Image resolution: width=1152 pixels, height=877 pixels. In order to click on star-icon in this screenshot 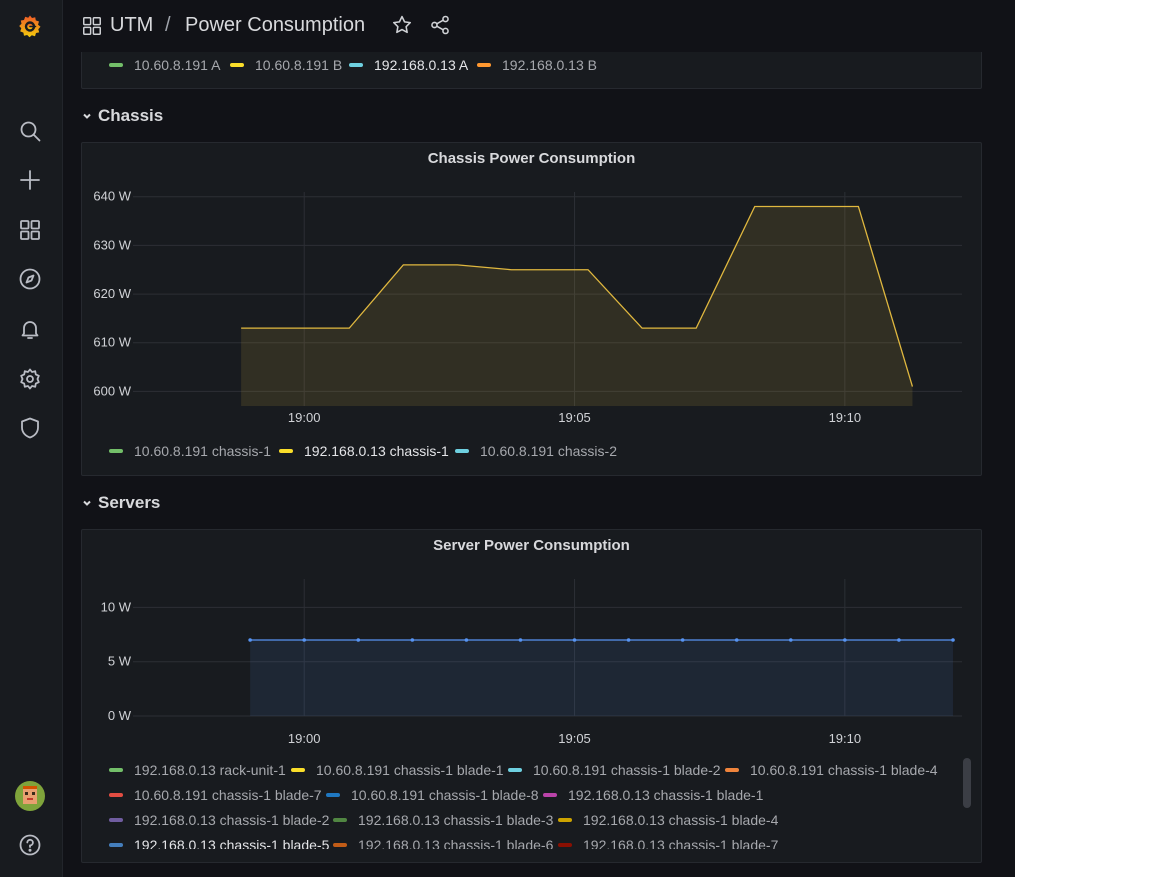, I will do `click(403, 26)`.